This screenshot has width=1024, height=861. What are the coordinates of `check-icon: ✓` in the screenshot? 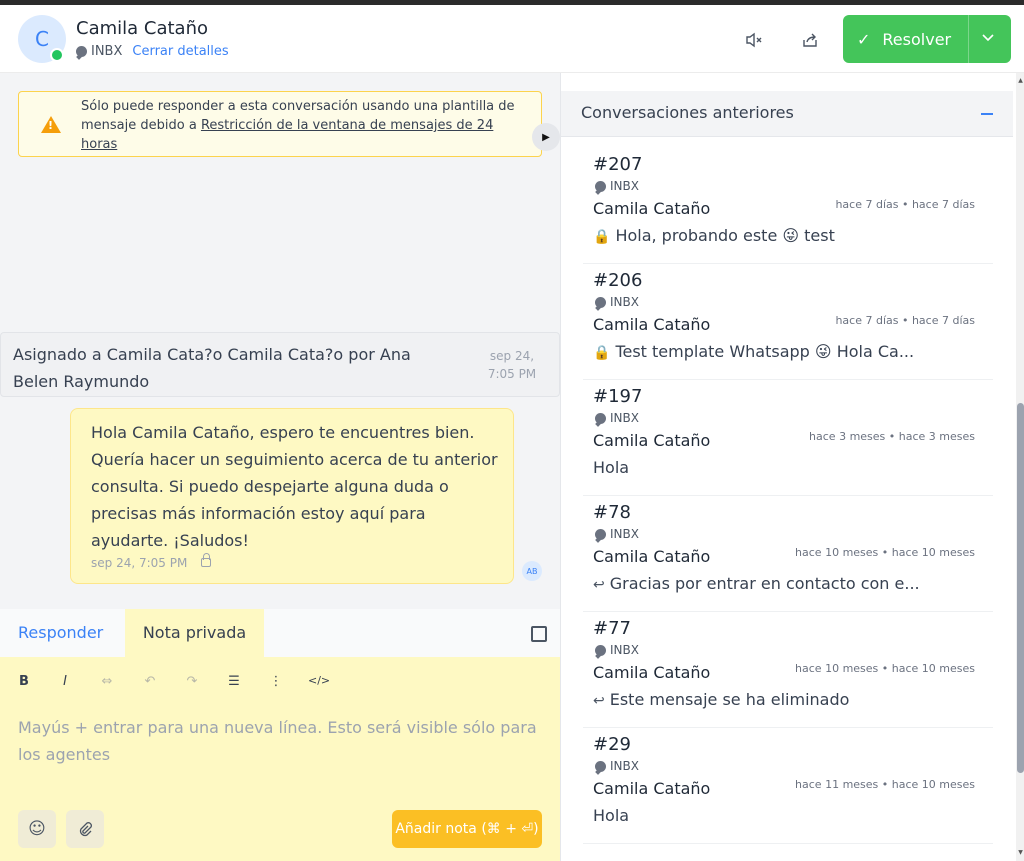 It's located at (864, 39).